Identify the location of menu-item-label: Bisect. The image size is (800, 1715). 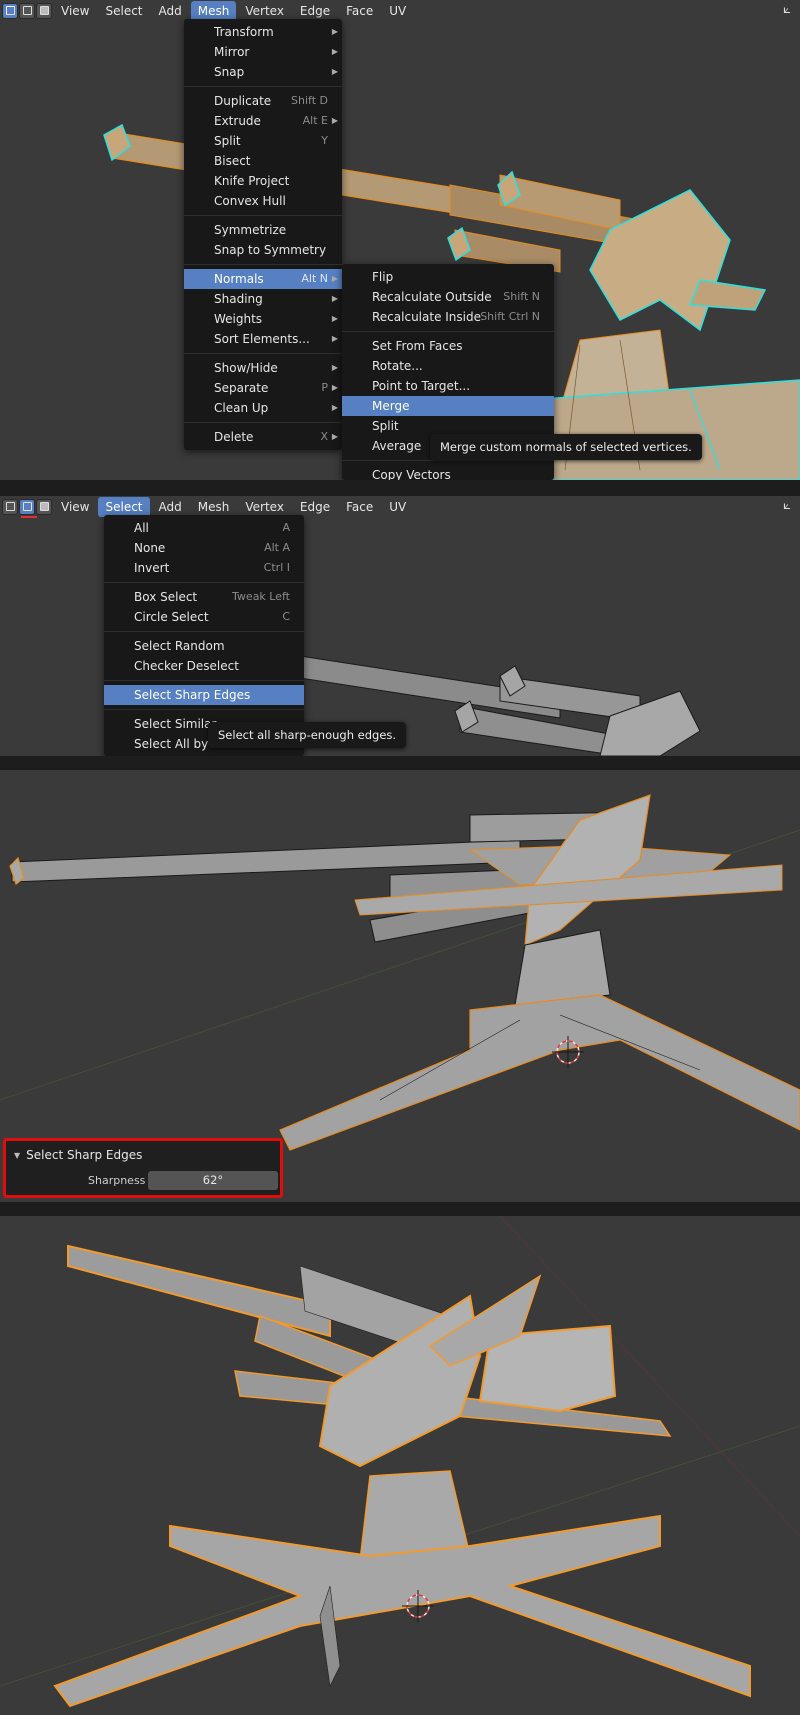
(232, 161).